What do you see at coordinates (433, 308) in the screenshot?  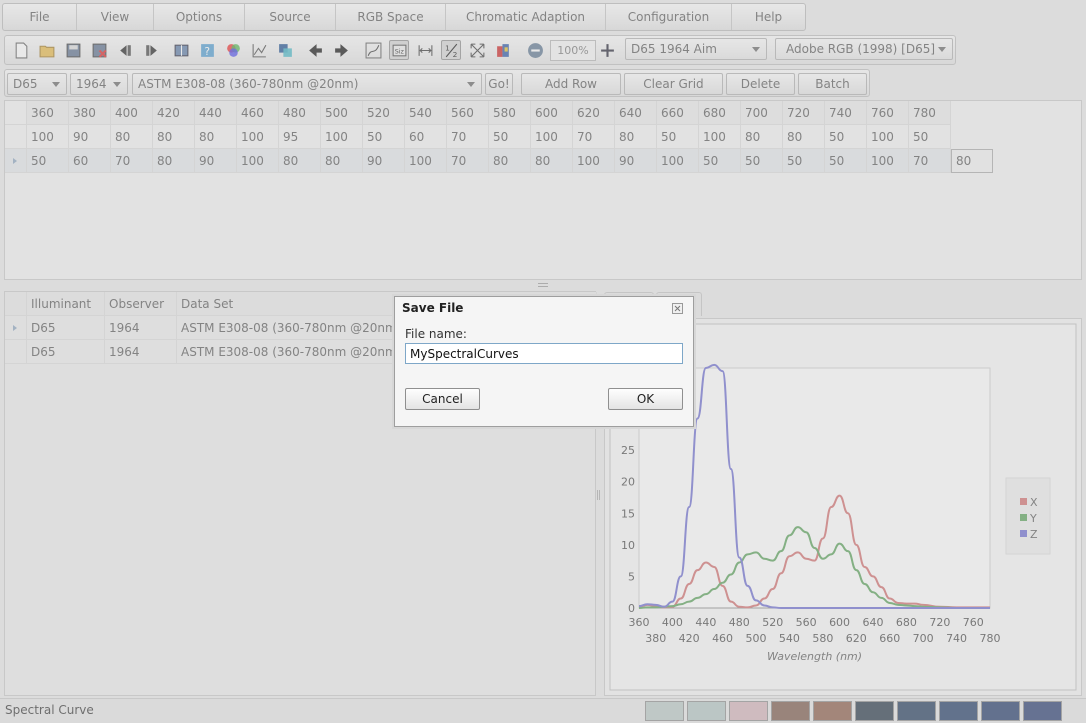 I see `dialog-title: Save File` at bounding box center [433, 308].